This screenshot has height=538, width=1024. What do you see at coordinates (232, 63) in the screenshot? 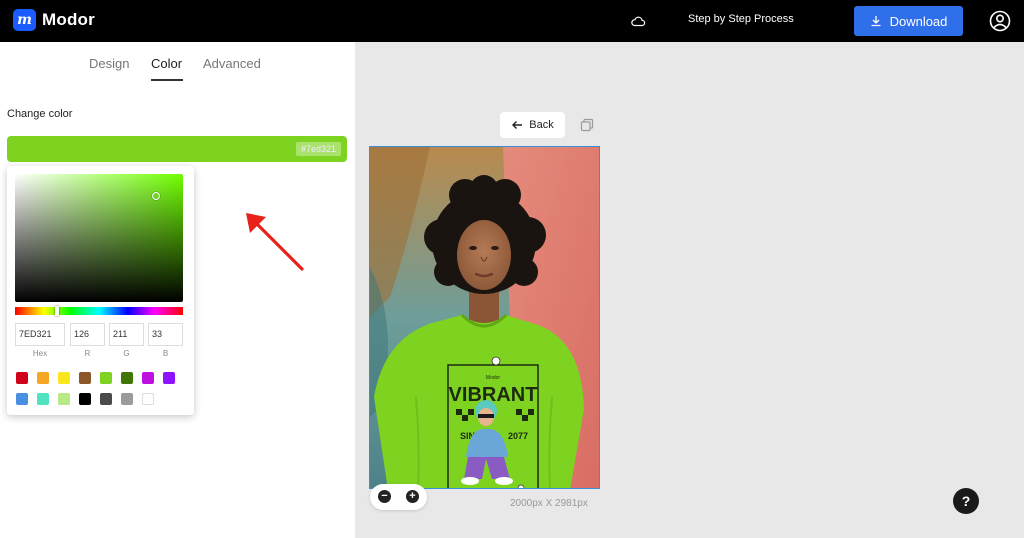
I see `tab-advanced: Advanced` at bounding box center [232, 63].